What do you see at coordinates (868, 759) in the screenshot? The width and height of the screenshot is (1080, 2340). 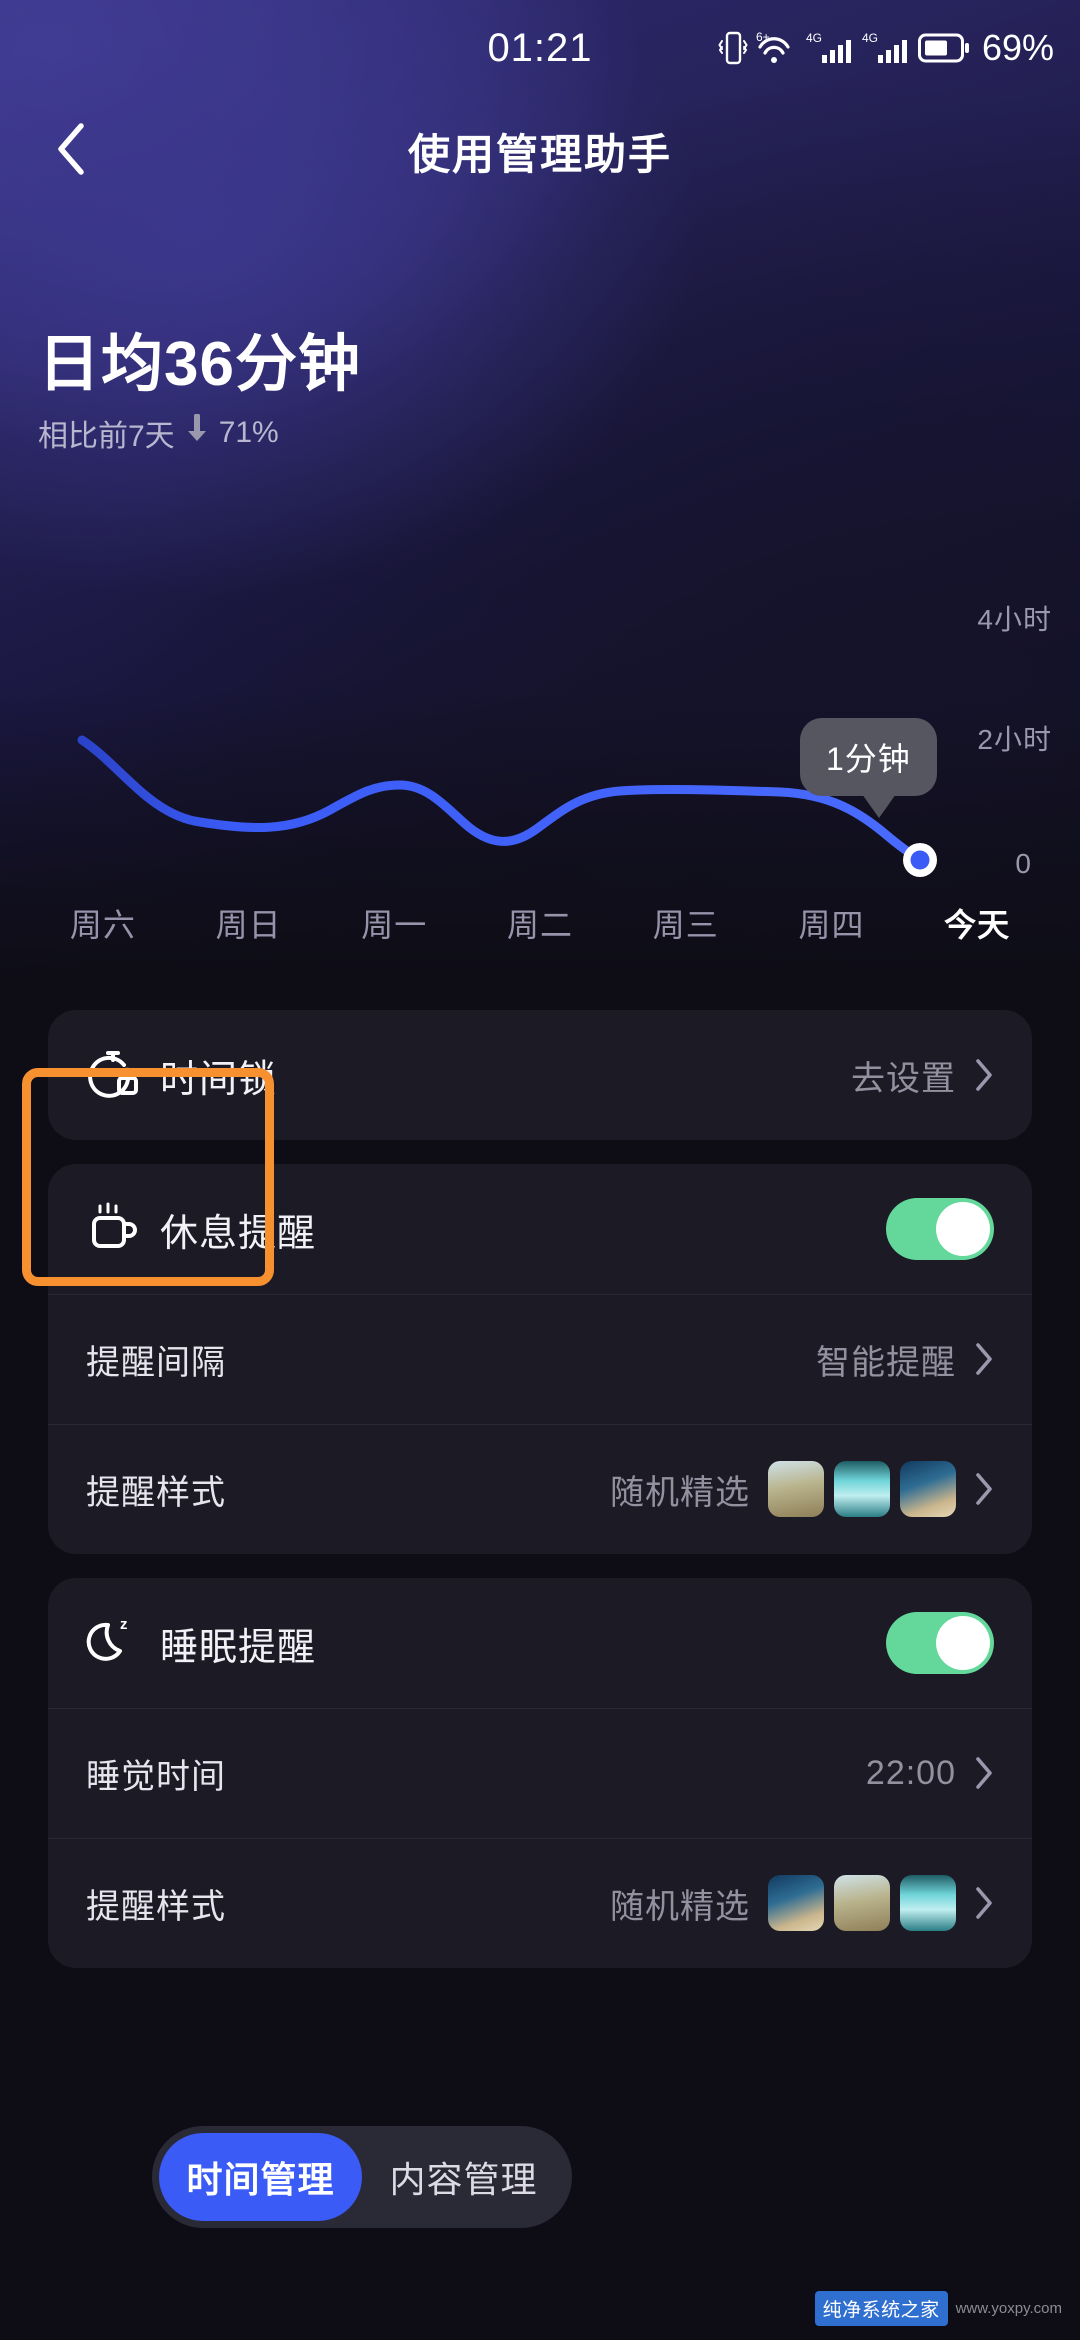 I see `chart-tooltip-label: 1分钟` at bounding box center [868, 759].